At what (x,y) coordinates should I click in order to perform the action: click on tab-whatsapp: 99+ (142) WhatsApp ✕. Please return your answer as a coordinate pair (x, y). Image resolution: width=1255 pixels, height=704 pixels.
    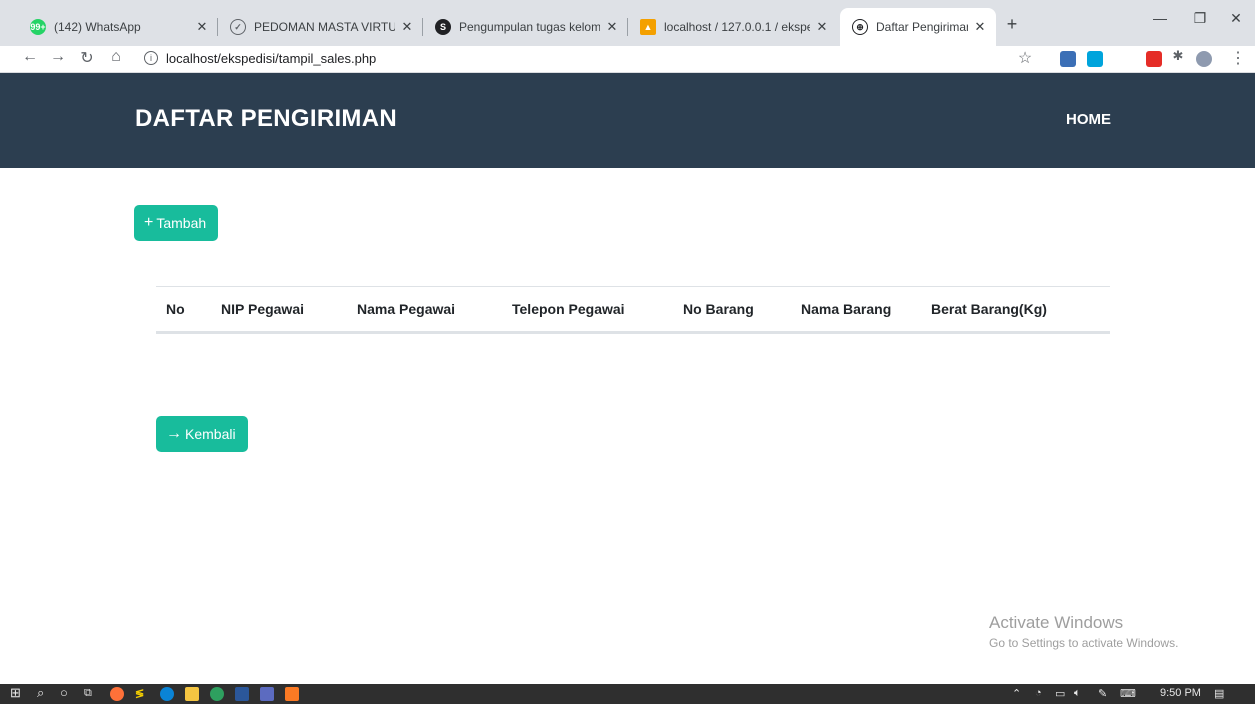
    Looking at the image, I should click on (118, 27).